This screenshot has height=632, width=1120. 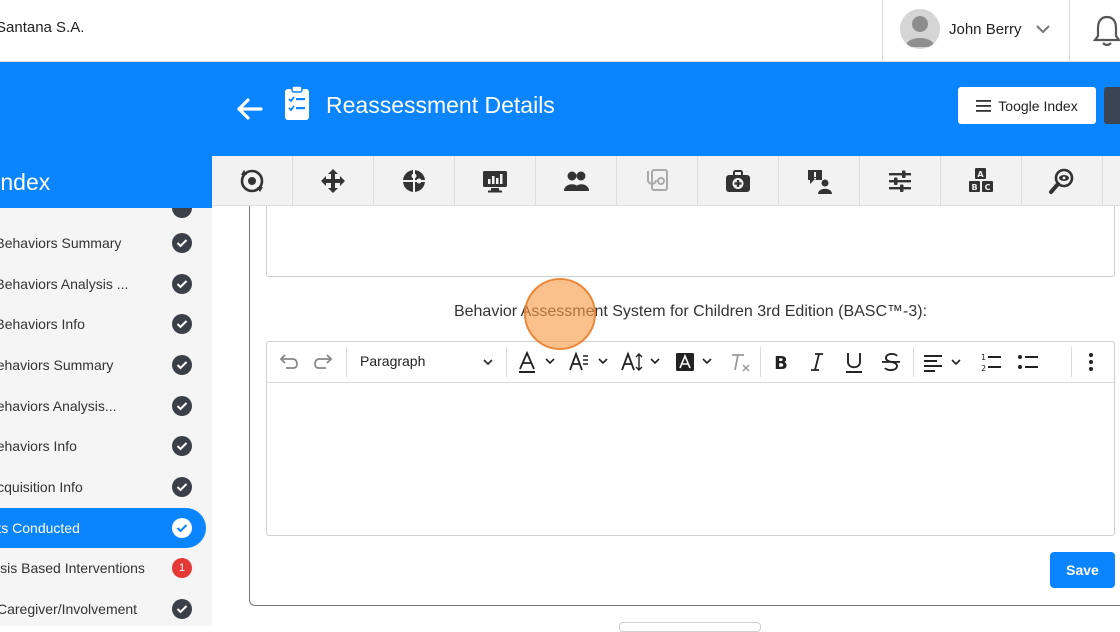 I want to click on sidebar-item: Hypothesis Based Interventions 1, so click(x=103, y=568).